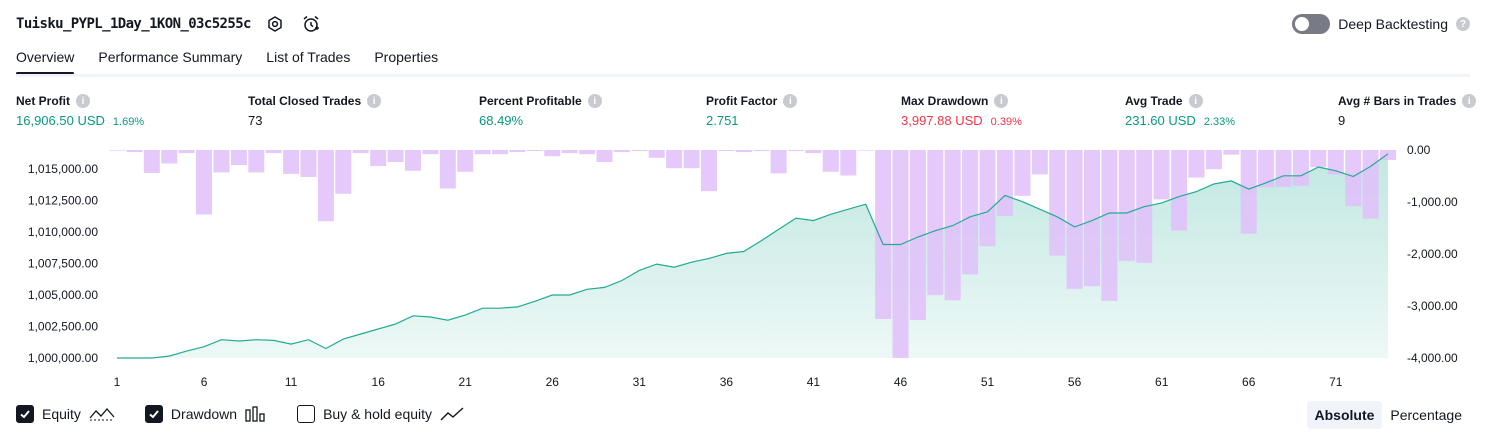 The height and width of the screenshot is (438, 1486). What do you see at coordinates (988, 382) in the screenshot?
I see `x-tick-label: 51` at bounding box center [988, 382].